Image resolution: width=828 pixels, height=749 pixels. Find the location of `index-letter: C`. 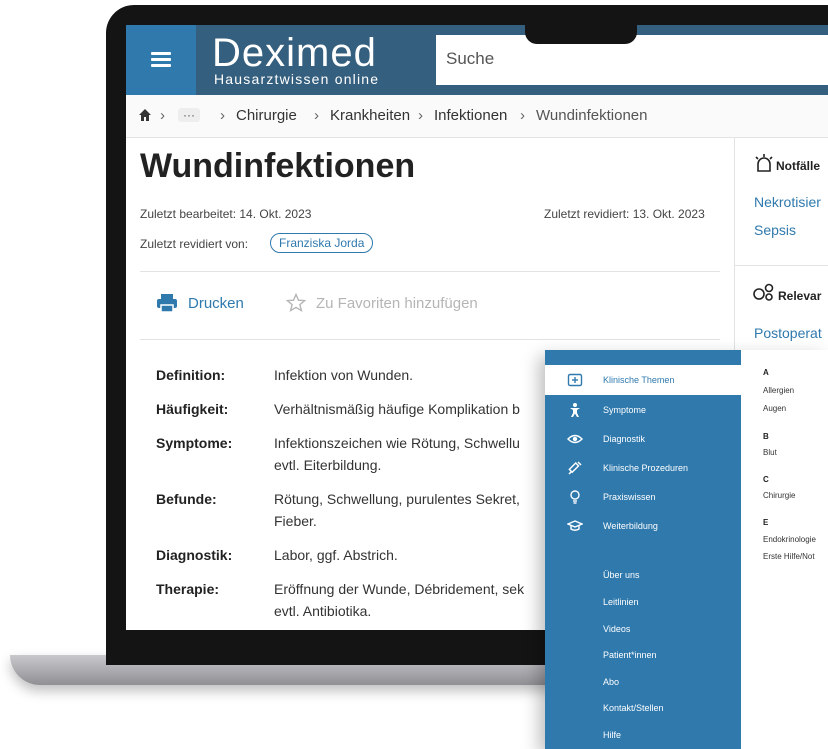

index-letter: C is located at coordinates (766, 479).